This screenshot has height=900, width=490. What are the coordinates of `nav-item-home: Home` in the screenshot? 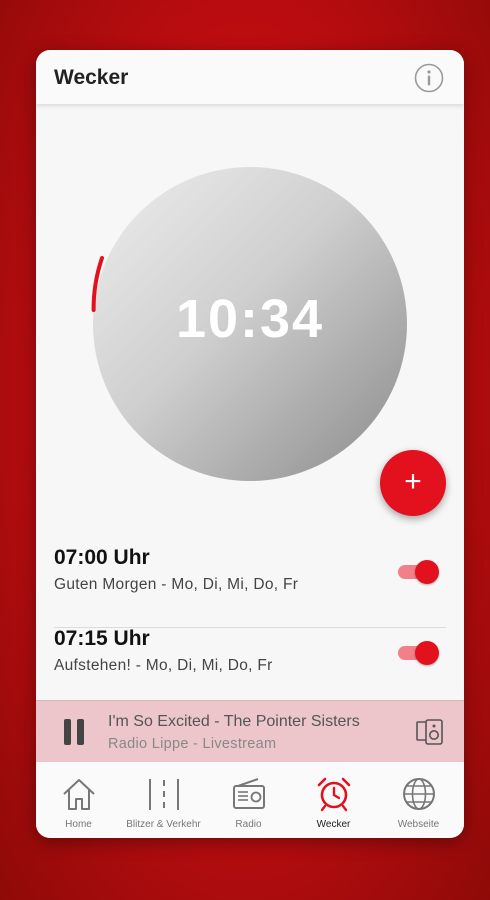 It's located at (78, 800).